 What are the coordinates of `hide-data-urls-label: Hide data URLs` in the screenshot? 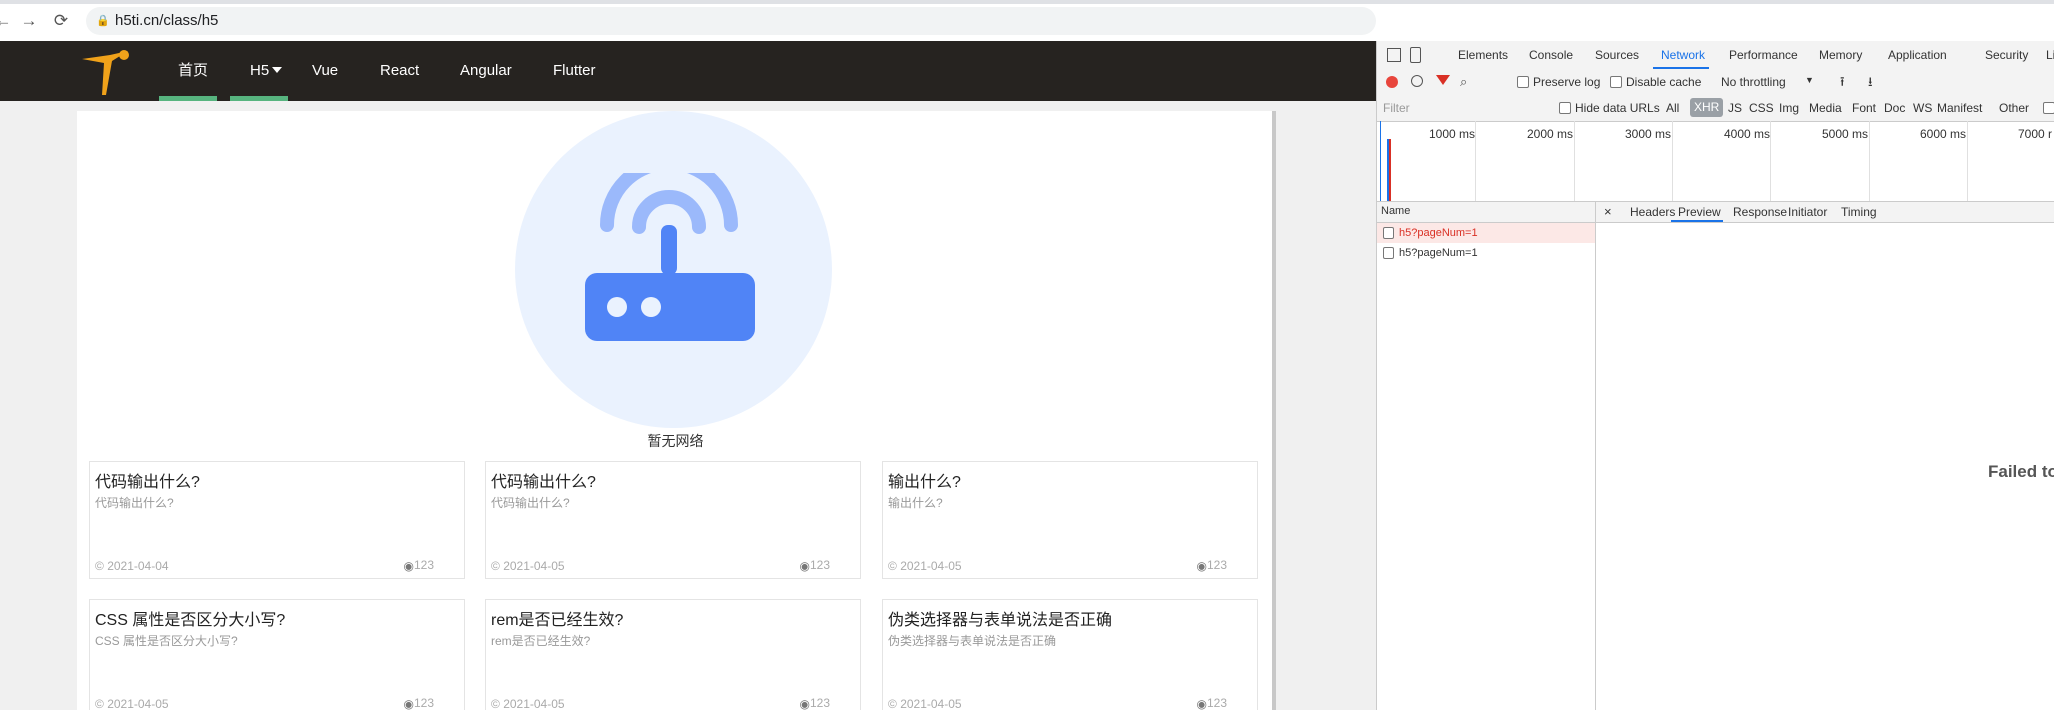 It's located at (1617, 108).